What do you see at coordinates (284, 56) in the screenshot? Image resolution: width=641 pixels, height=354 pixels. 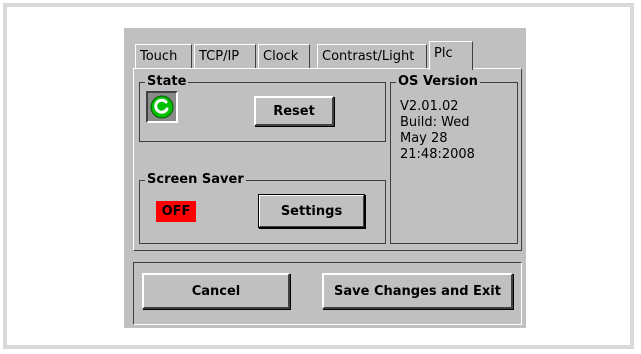 I see `tab-clock: Clock` at bounding box center [284, 56].